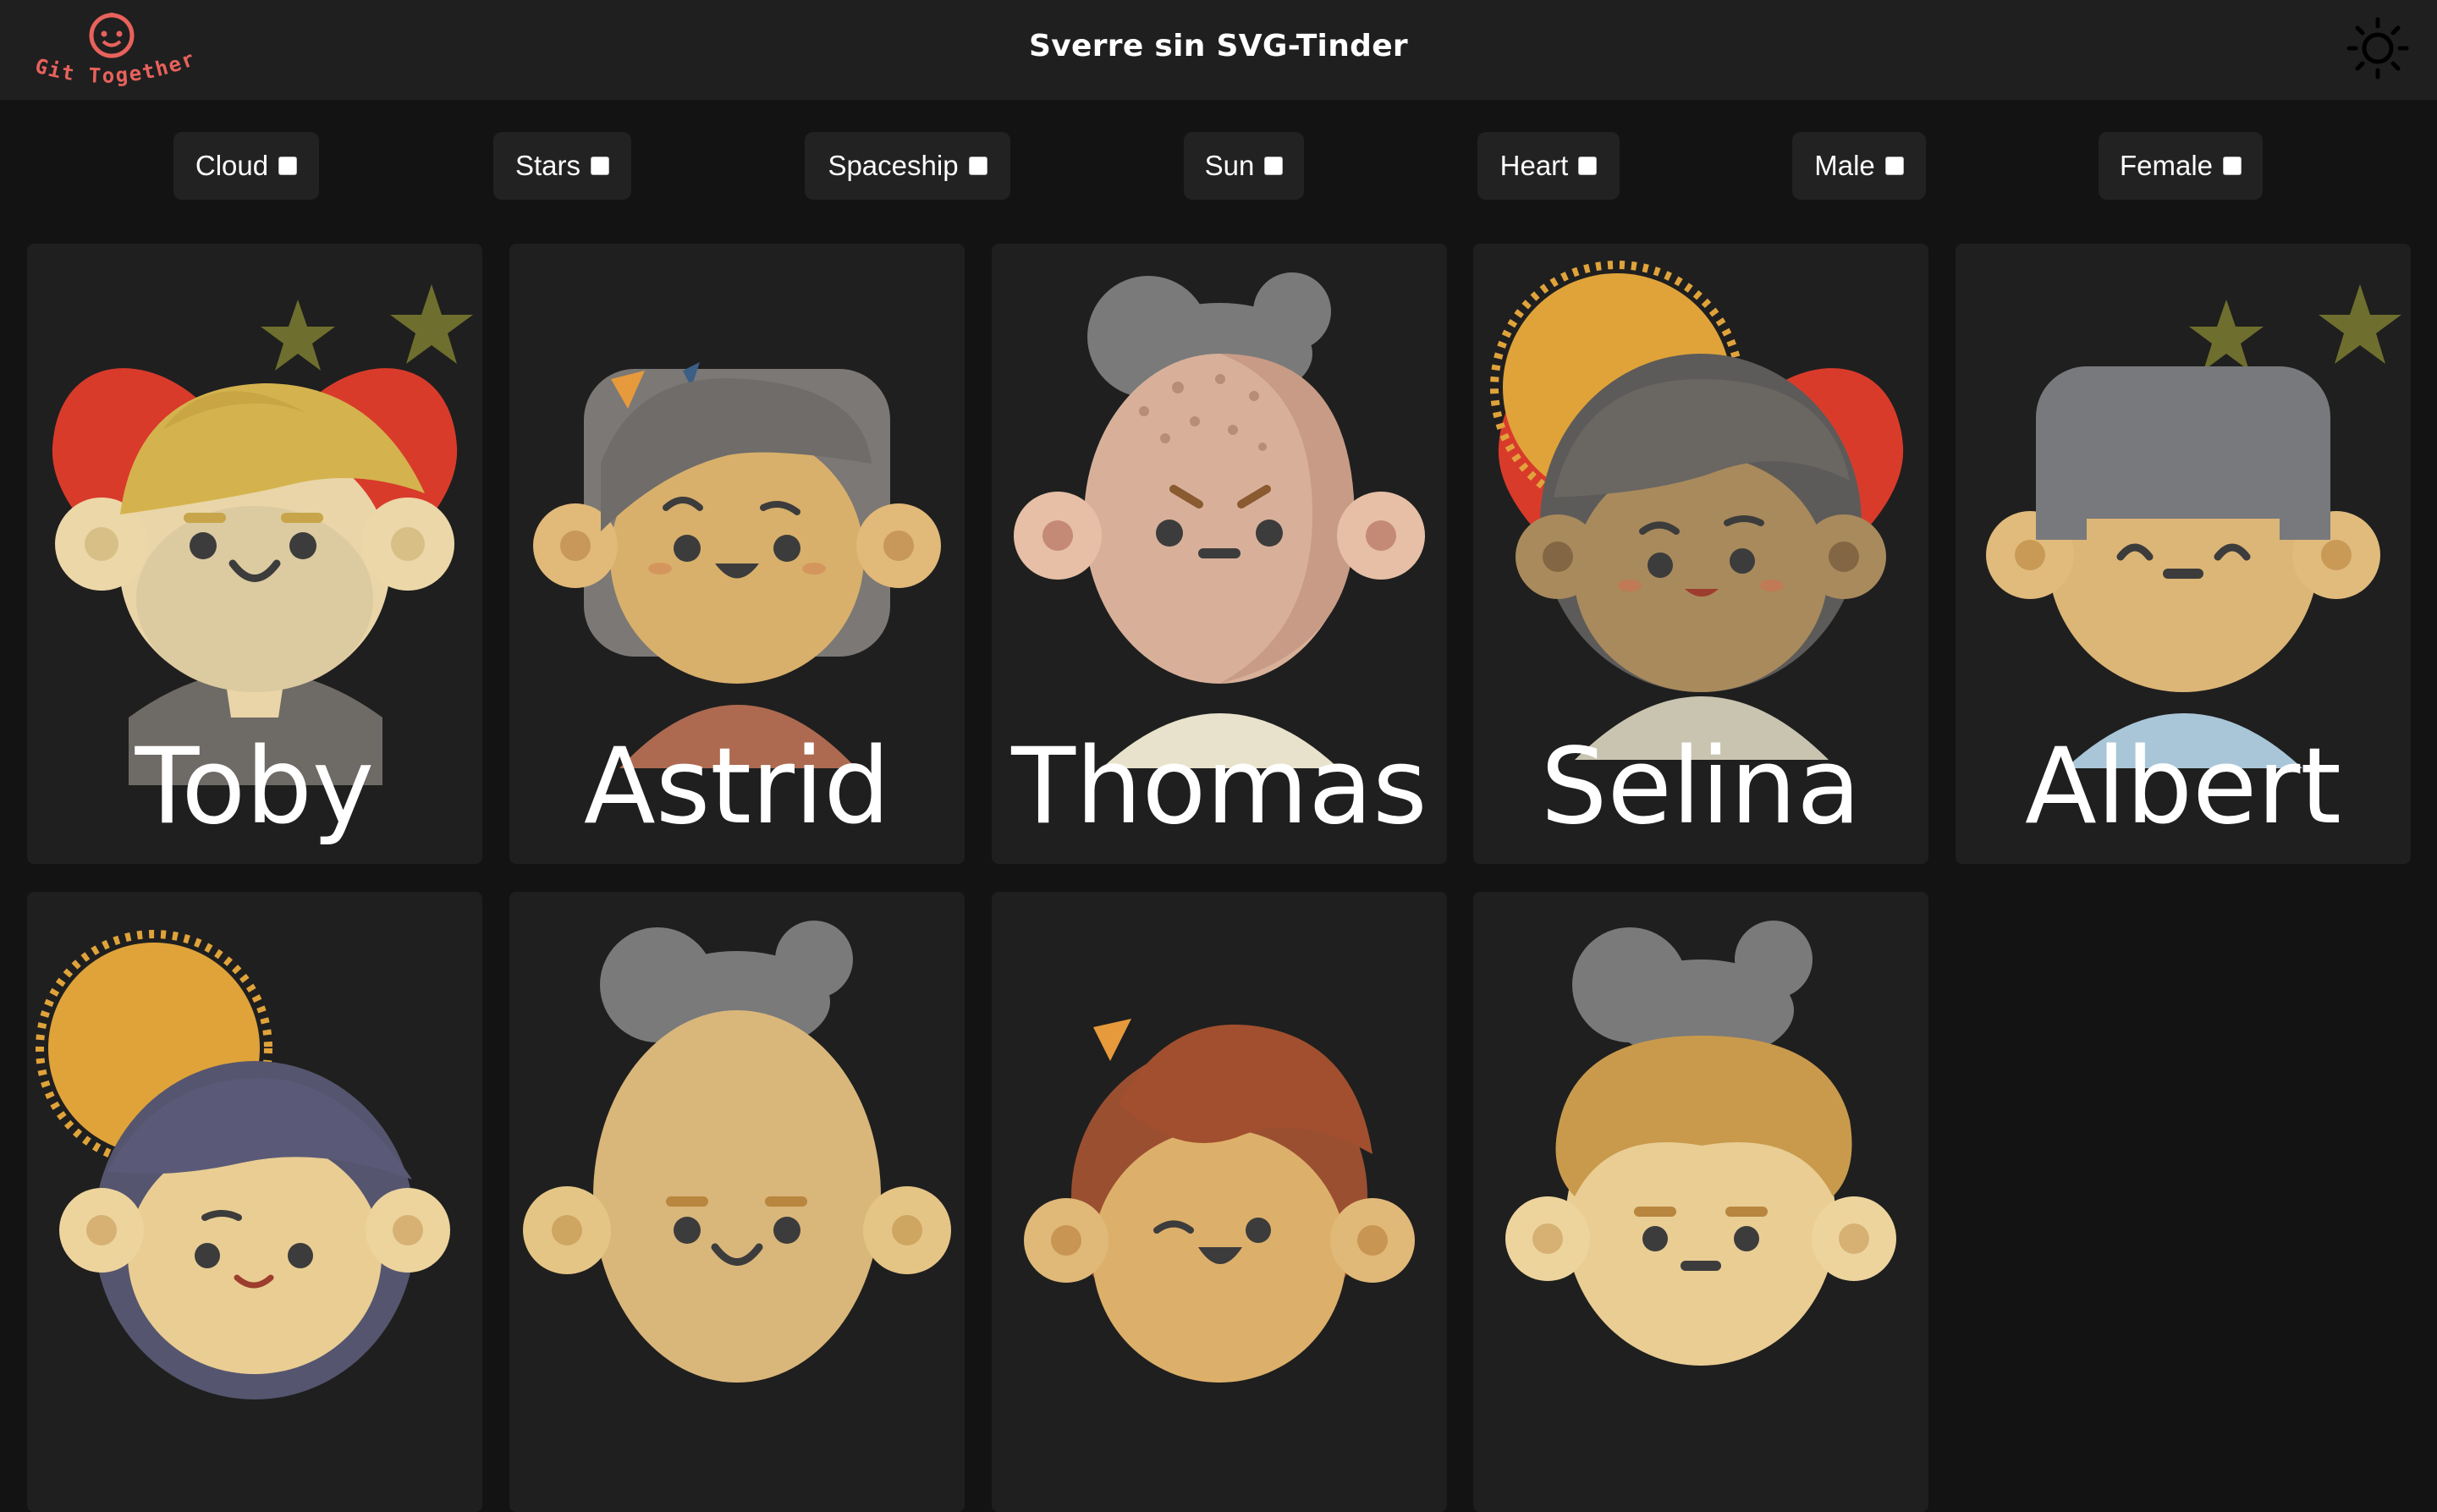 This screenshot has height=1512, width=2437. I want to click on filter-sun: Sun, so click(1244, 166).